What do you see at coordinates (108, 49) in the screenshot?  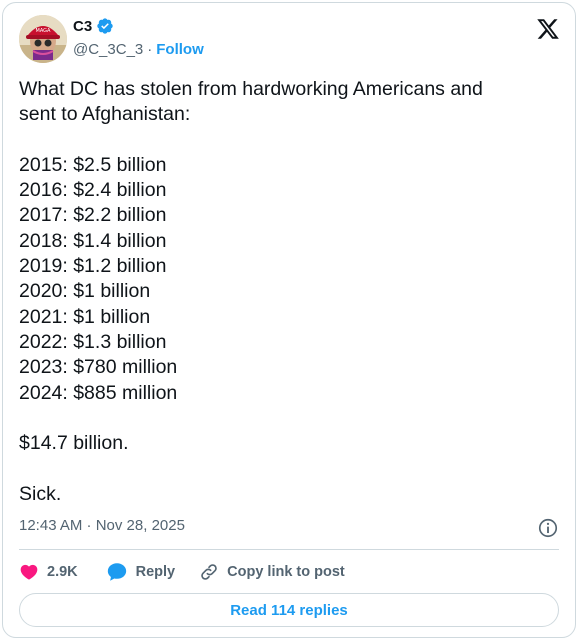 I see `author-handle: @C_3C_3` at bounding box center [108, 49].